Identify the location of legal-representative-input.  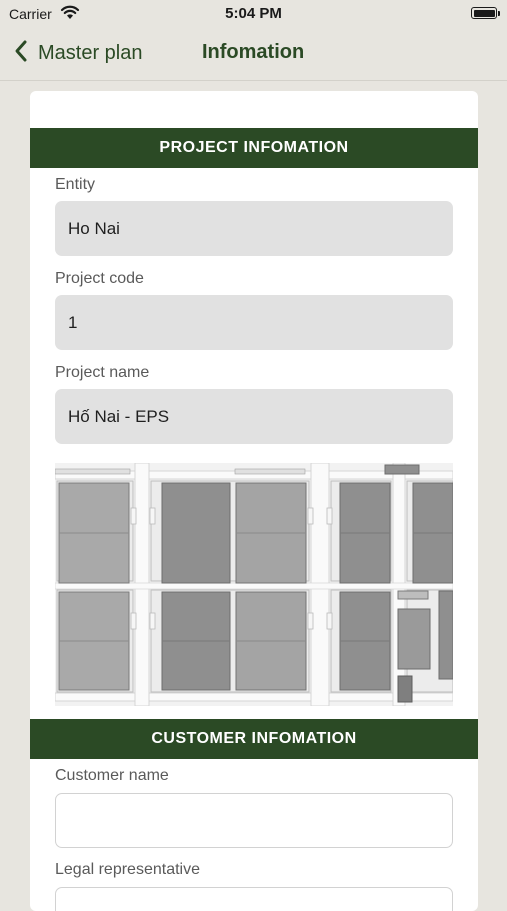
(254, 899).